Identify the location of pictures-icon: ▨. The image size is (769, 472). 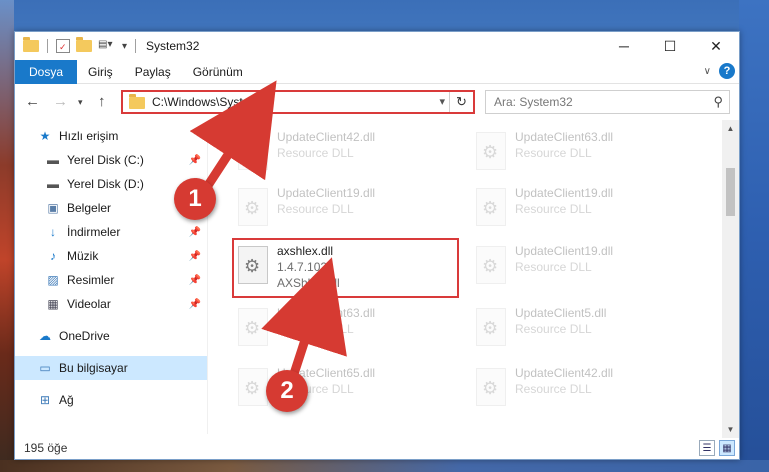
(53, 280).